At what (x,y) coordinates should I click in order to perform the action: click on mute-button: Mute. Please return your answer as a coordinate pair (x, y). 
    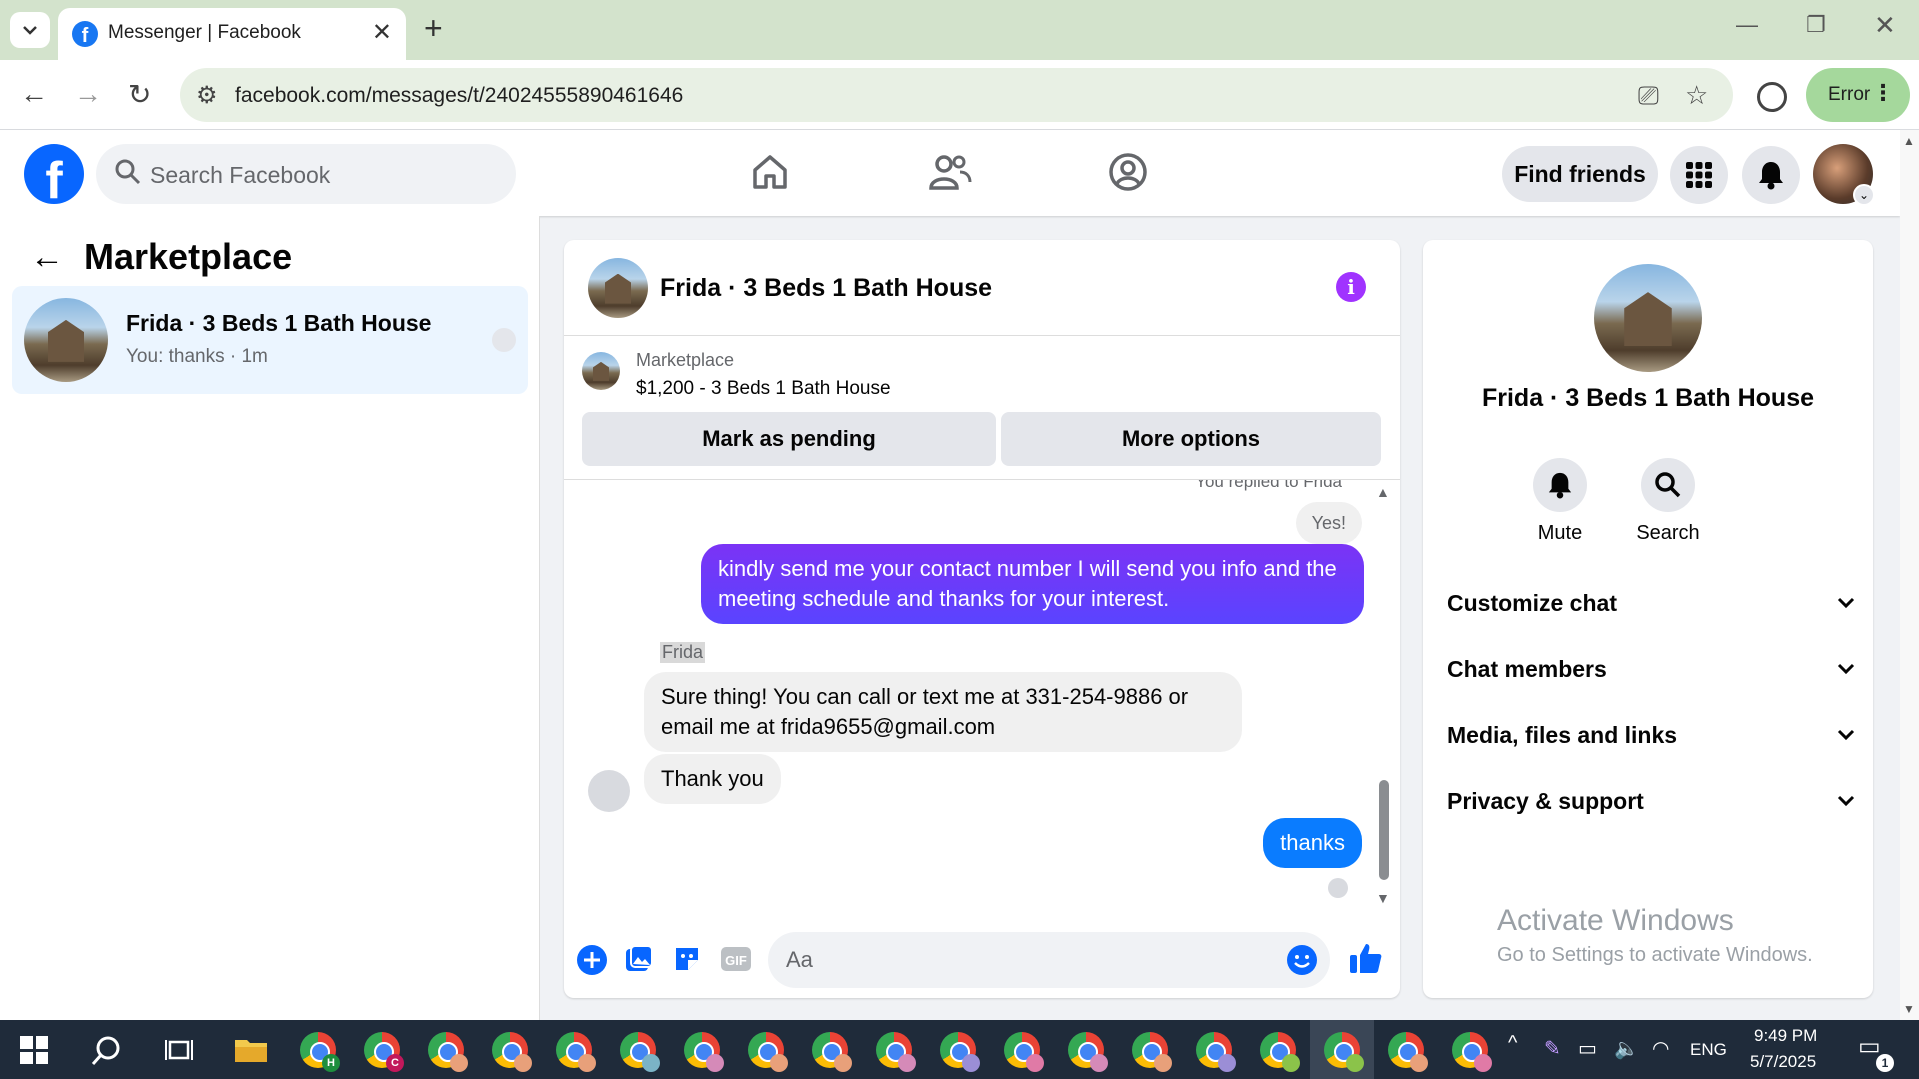
    Looking at the image, I should click on (1560, 501).